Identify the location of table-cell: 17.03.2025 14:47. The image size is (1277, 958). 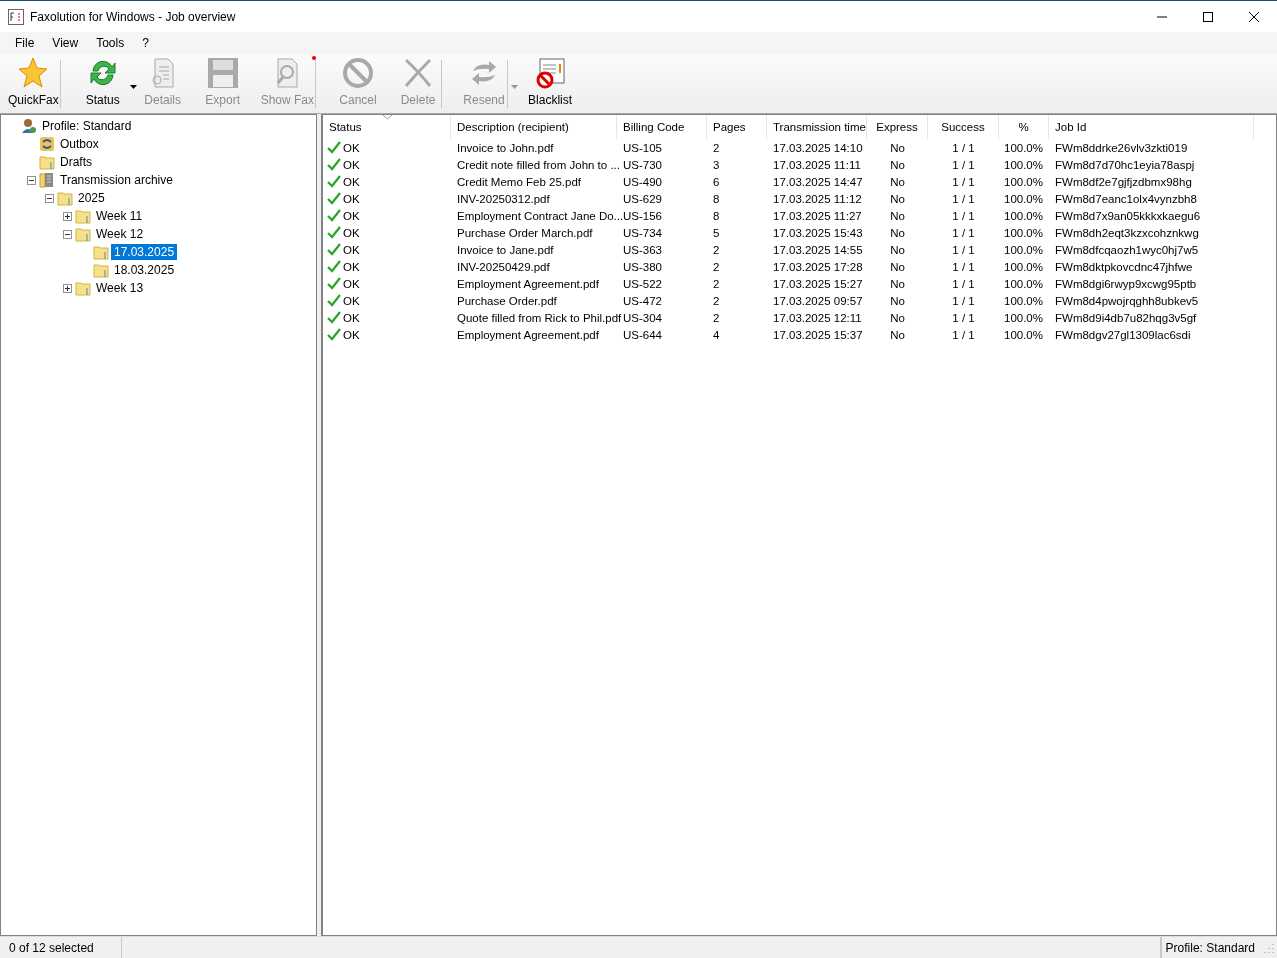
(818, 181).